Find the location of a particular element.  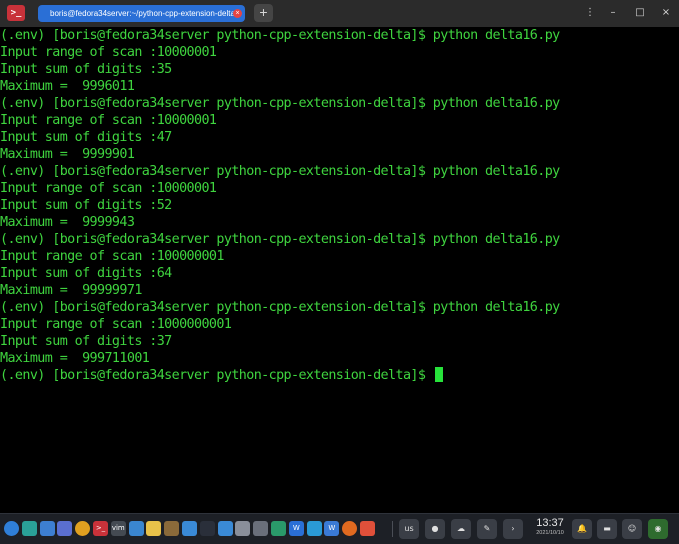

close-tab-icon: × is located at coordinates (237, 13).